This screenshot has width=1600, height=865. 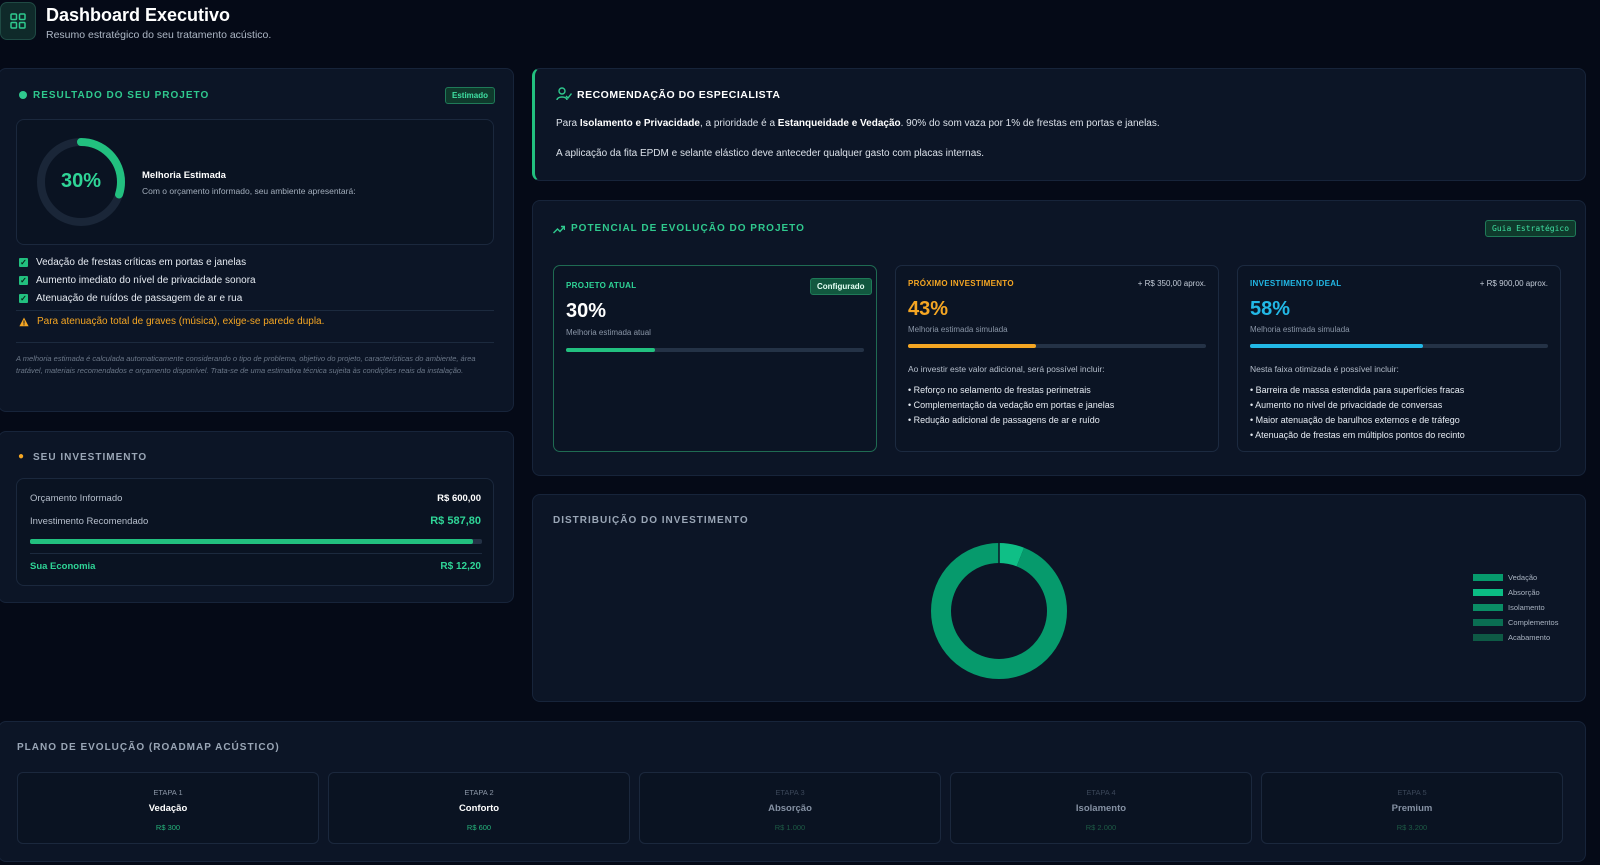 I want to click on ideal-label: INVESTIMENTO IDEAL, so click(x=1296, y=283).